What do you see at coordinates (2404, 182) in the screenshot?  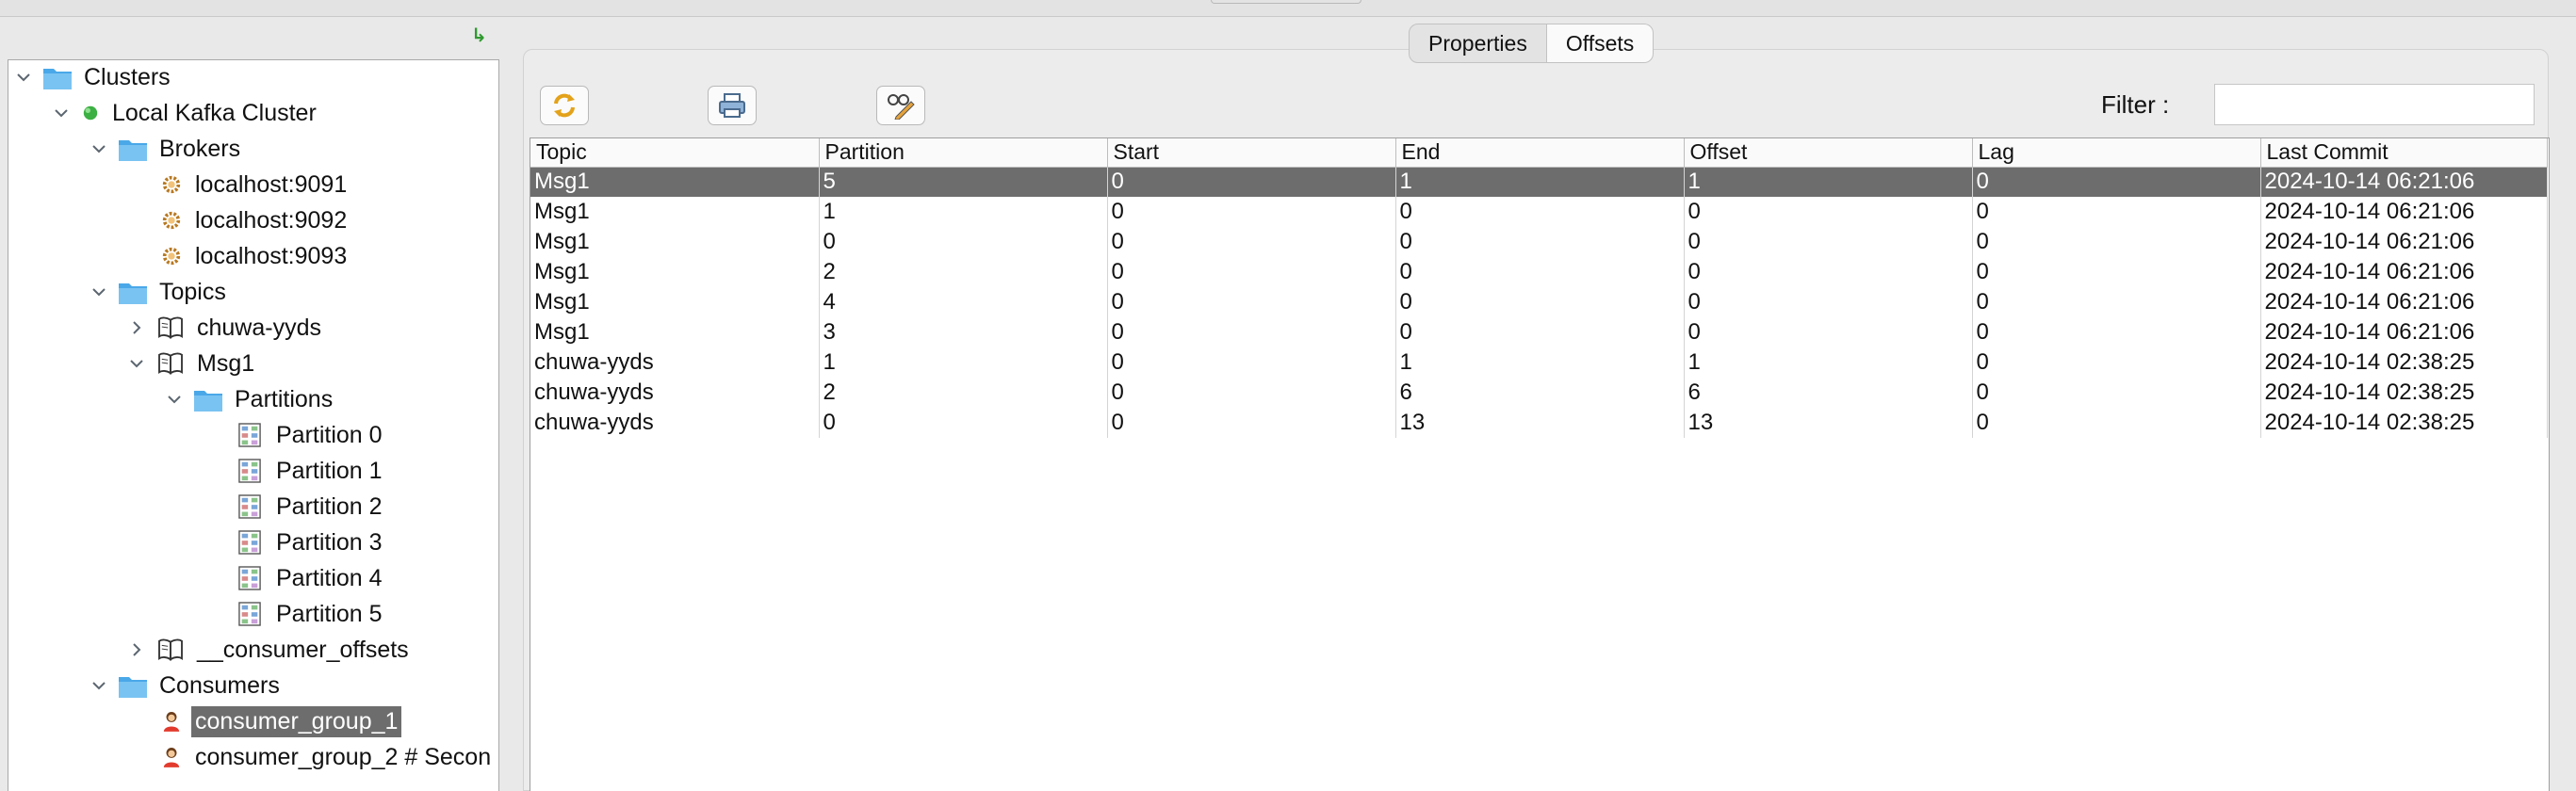 I see `cell-last-commit: 2024-10-14 06:21:06` at bounding box center [2404, 182].